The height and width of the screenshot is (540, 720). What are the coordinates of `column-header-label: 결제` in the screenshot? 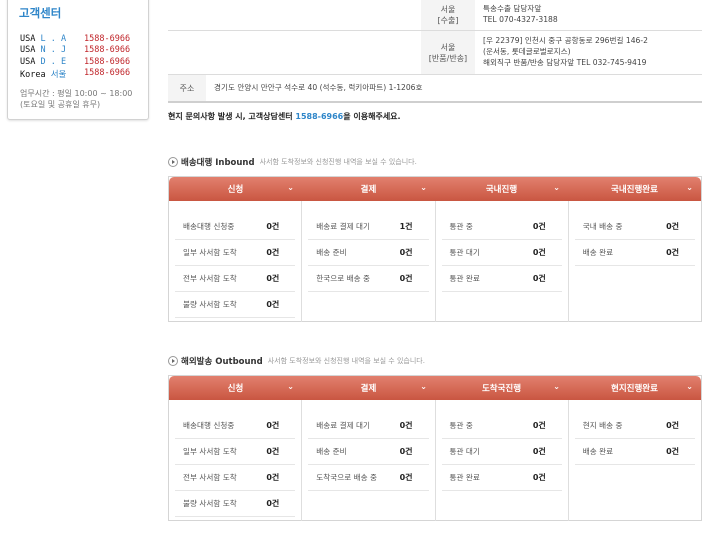 It's located at (368, 190).